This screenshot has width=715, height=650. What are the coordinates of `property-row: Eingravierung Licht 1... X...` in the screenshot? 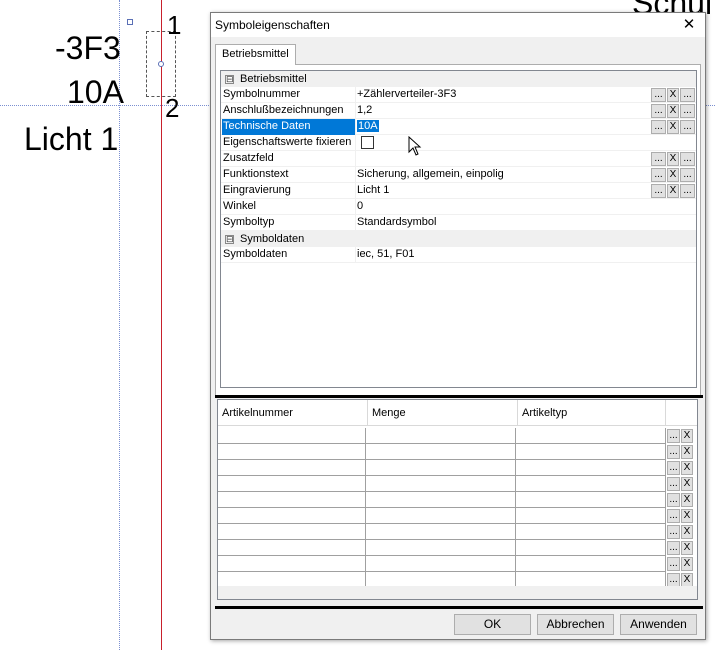 It's located at (458, 191).